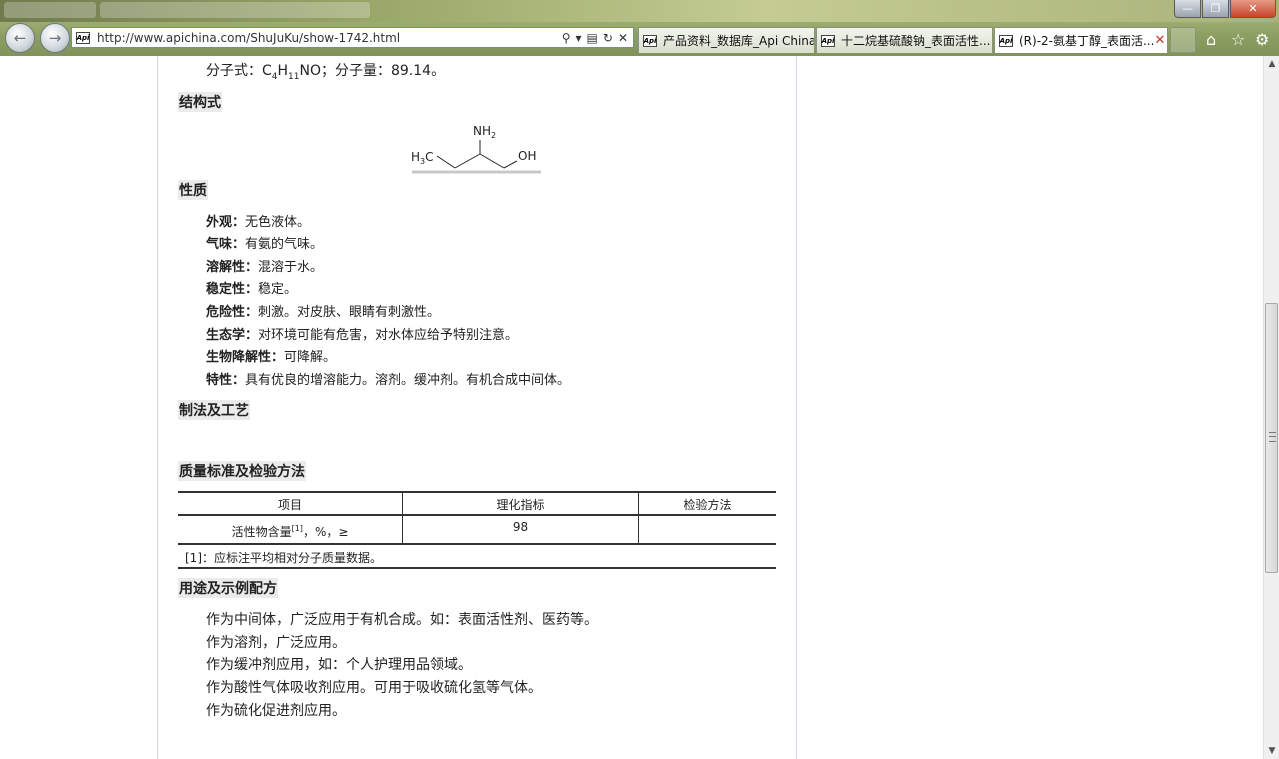 The width and height of the screenshot is (1279, 759). I want to click on close-tab-icon: ✕, so click(1159, 40).